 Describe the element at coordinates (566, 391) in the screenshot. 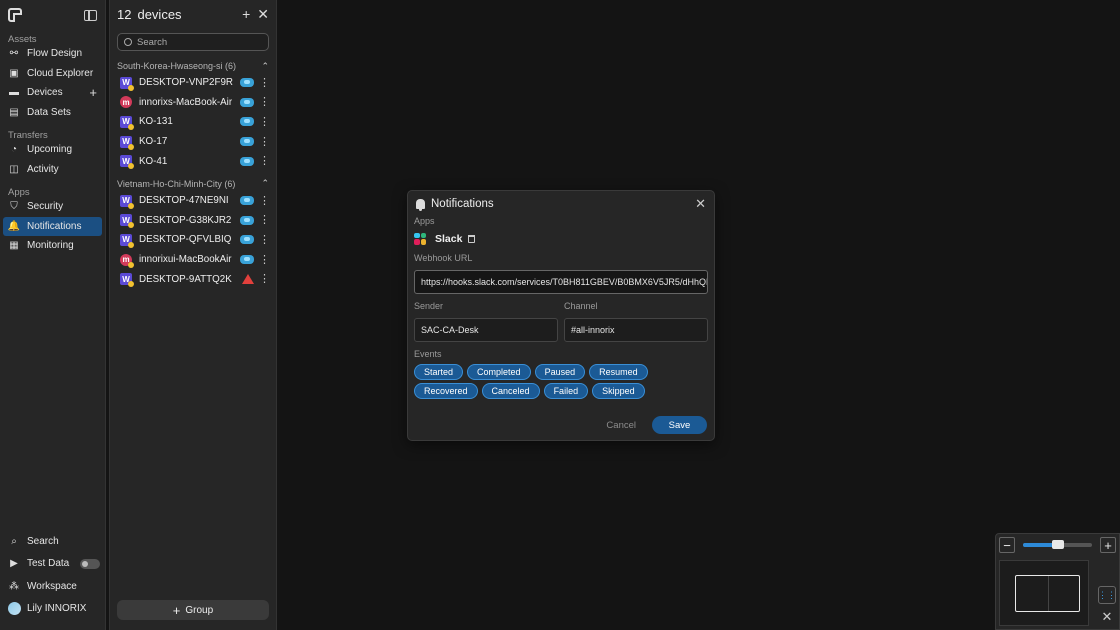

I see `event-chip-failed: Failed` at that location.